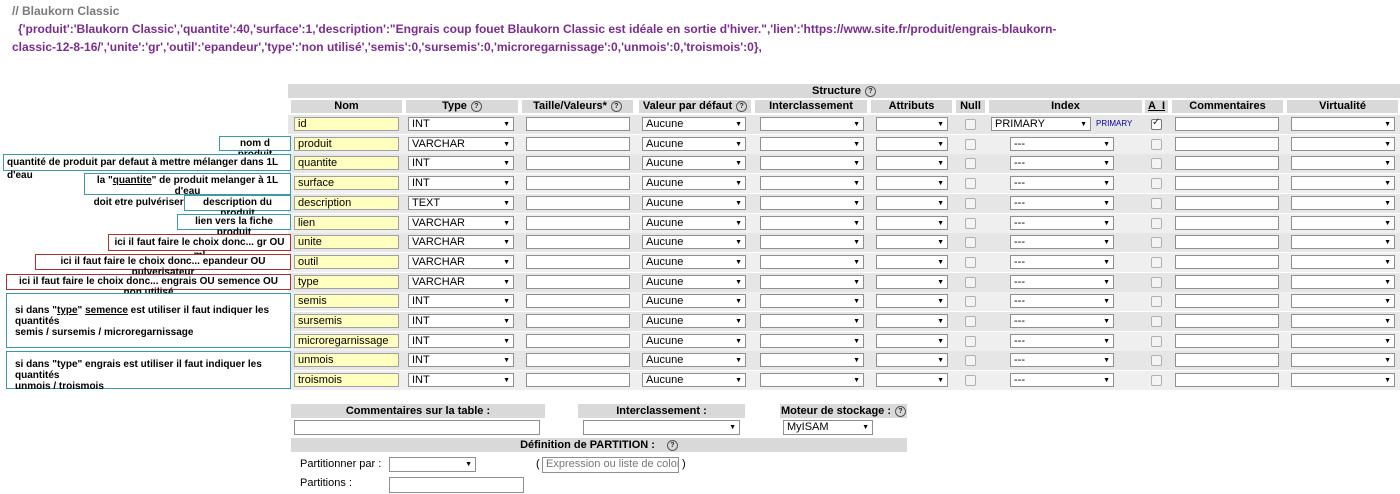  What do you see at coordinates (456, 485) in the screenshot?
I see `partitions-input` at bounding box center [456, 485].